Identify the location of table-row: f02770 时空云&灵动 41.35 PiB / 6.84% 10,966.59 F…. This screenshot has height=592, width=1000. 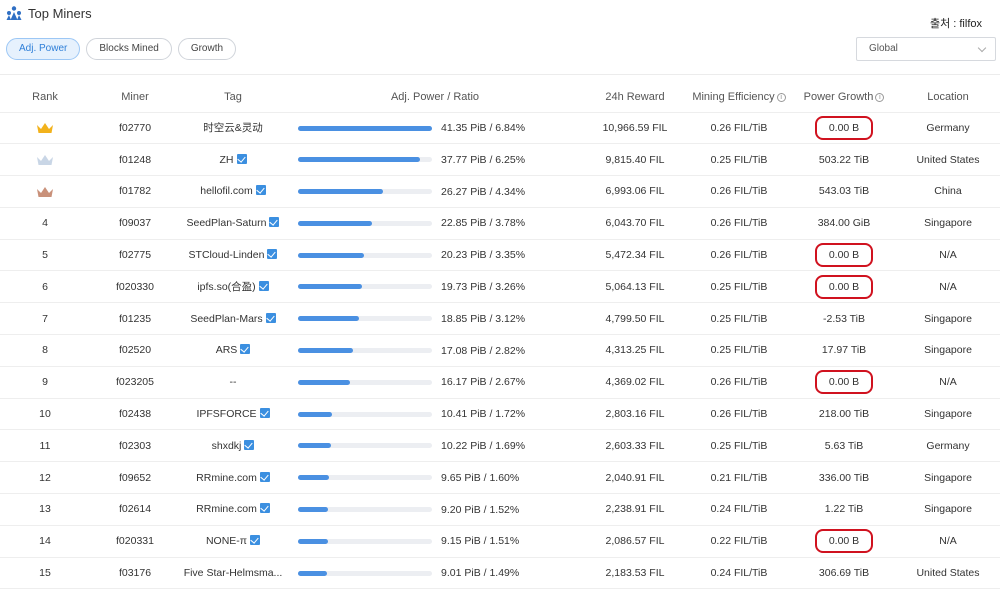
(500, 128).